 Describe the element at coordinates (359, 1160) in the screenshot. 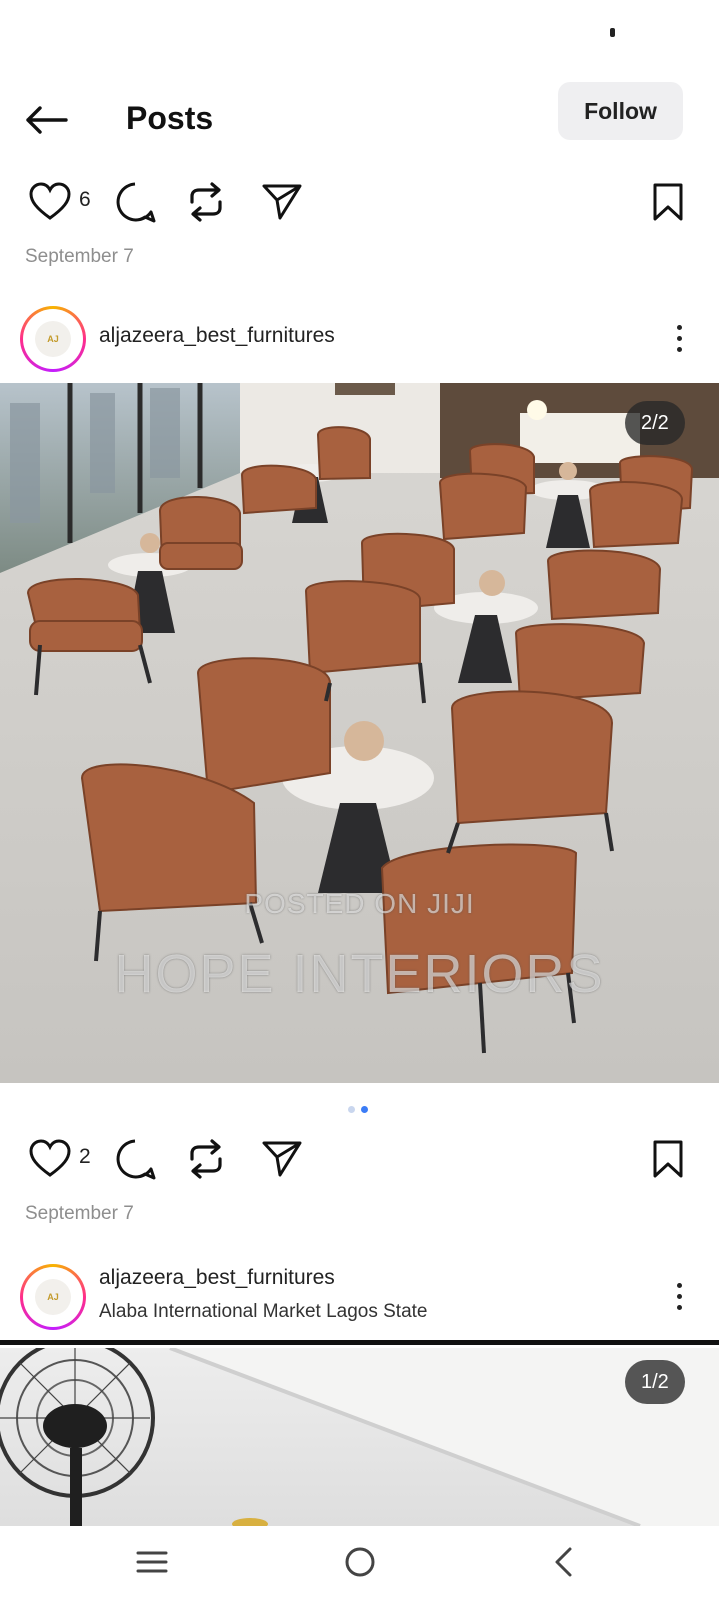

I see `post-actions: 2` at that location.